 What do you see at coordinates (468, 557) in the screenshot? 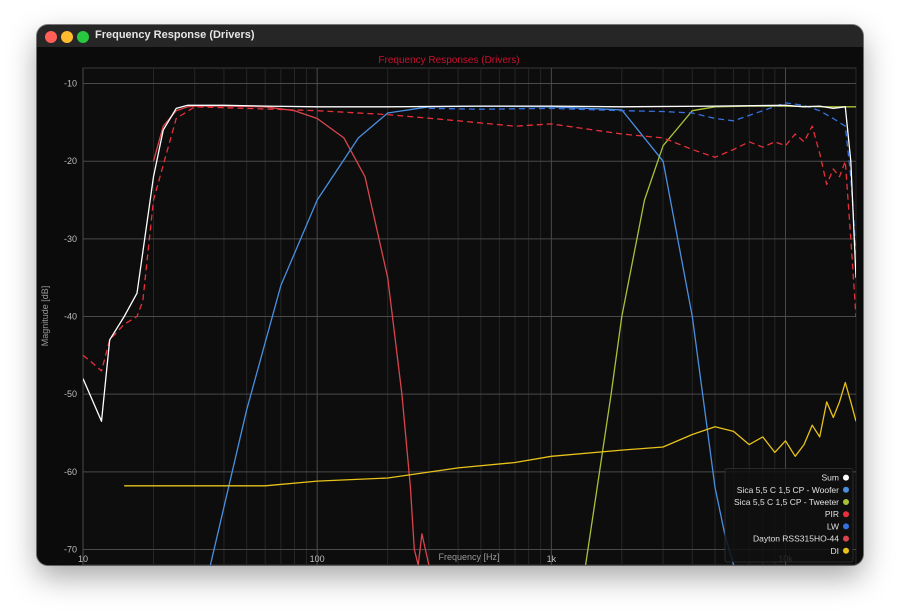
I see `x-axis-label: Frequency [Hz]` at bounding box center [468, 557].